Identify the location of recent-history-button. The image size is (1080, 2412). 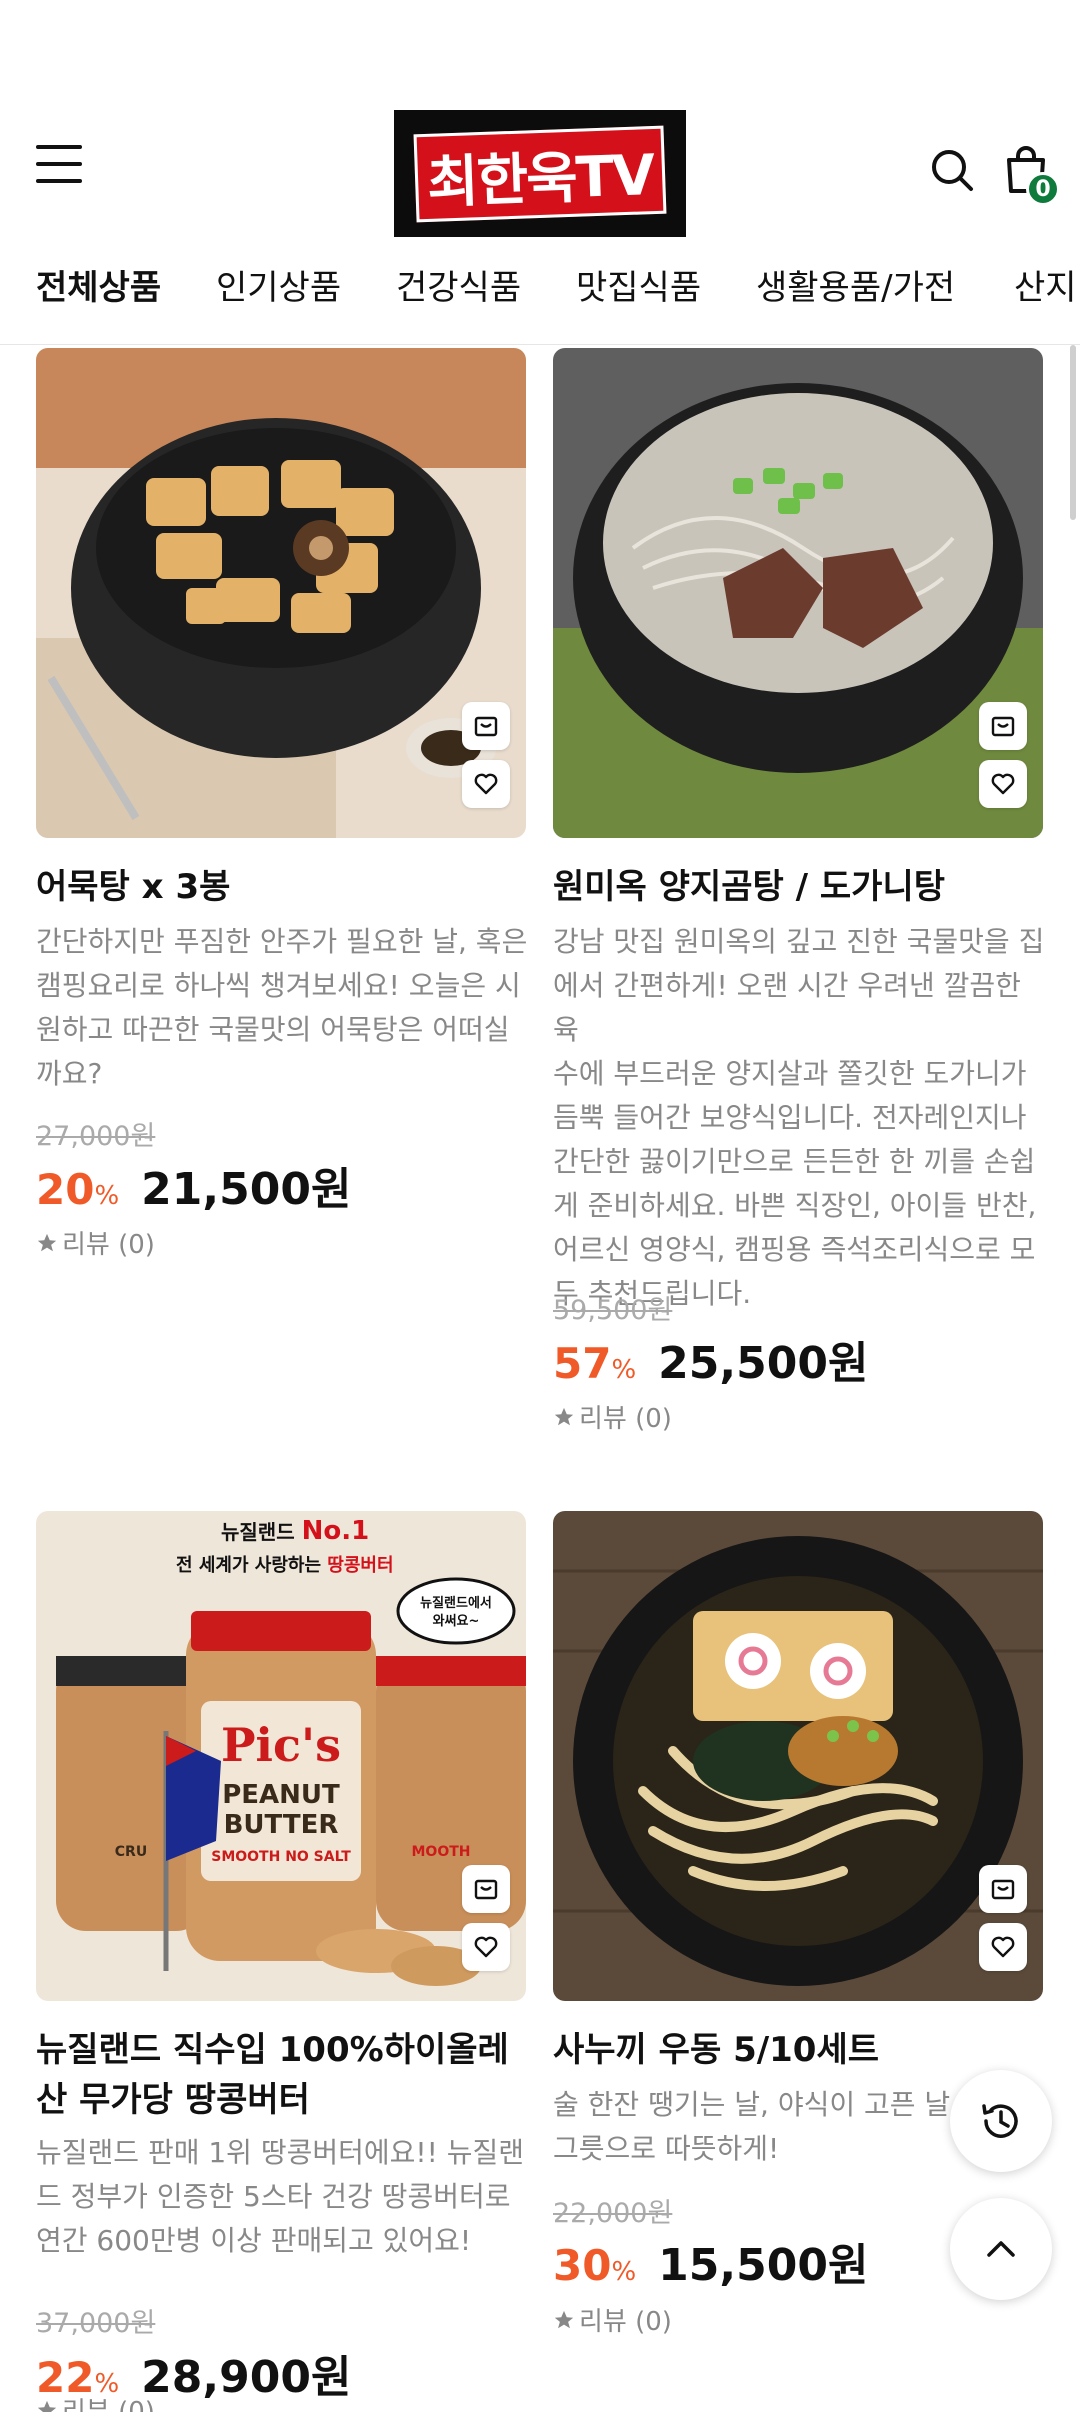
(1001, 2121).